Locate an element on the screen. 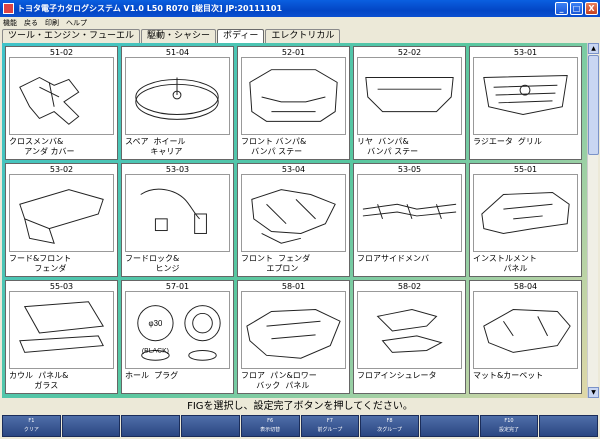 This screenshot has width=600, height=439. crossmember-icon is located at coordinates (61, 96).